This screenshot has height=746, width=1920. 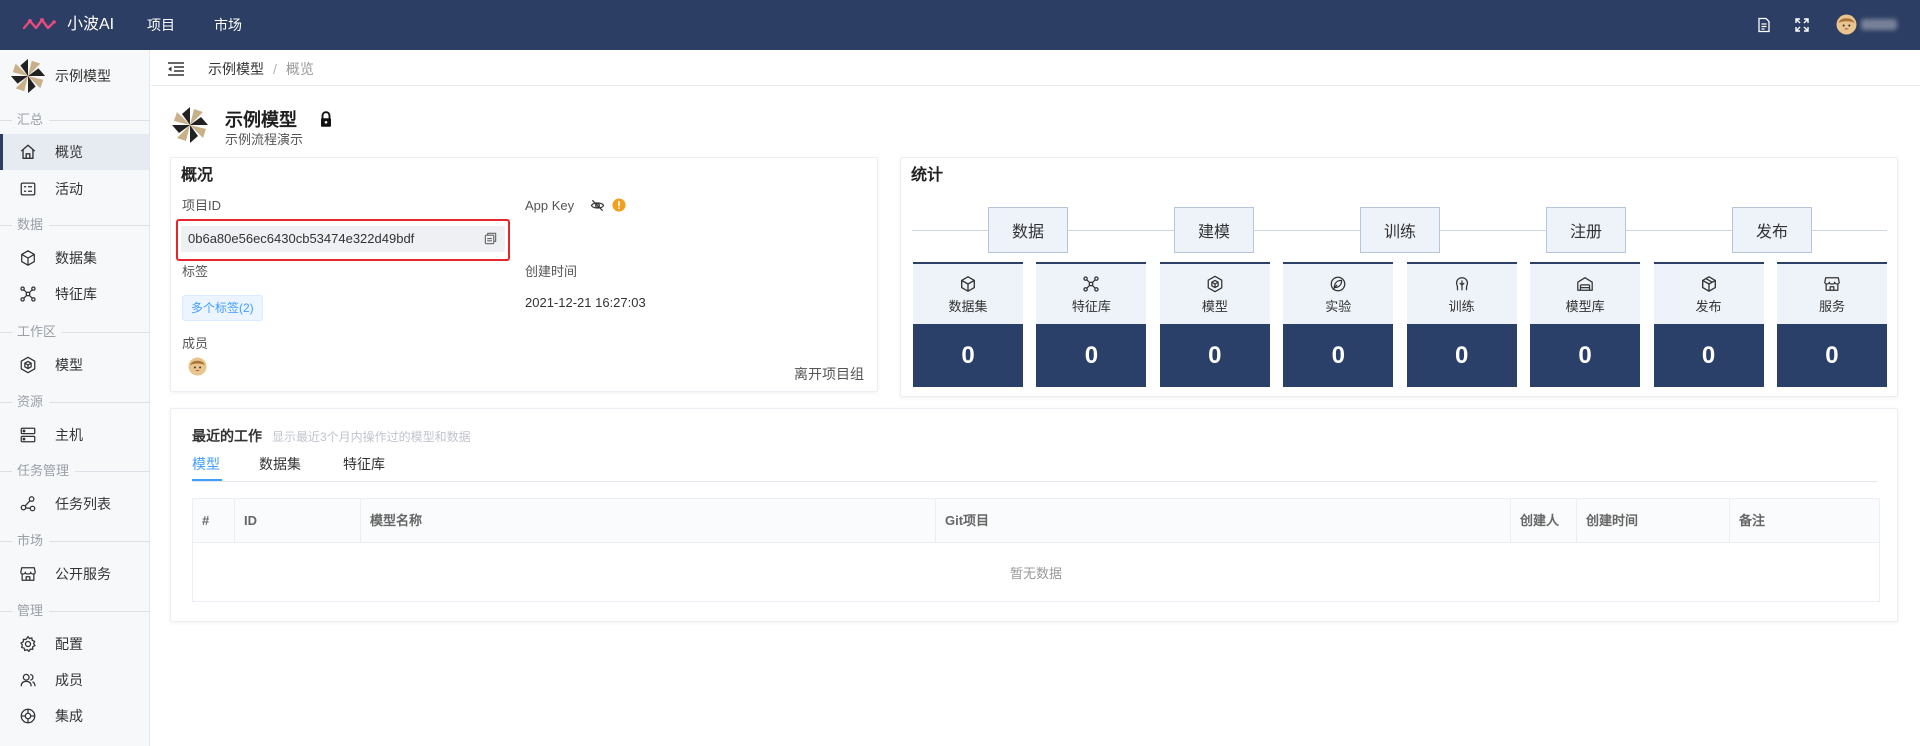 What do you see at coordinates (74, 365) in the screenshot?
I see `sidebar-item-models: 模型` at bounding box center [74, 365].